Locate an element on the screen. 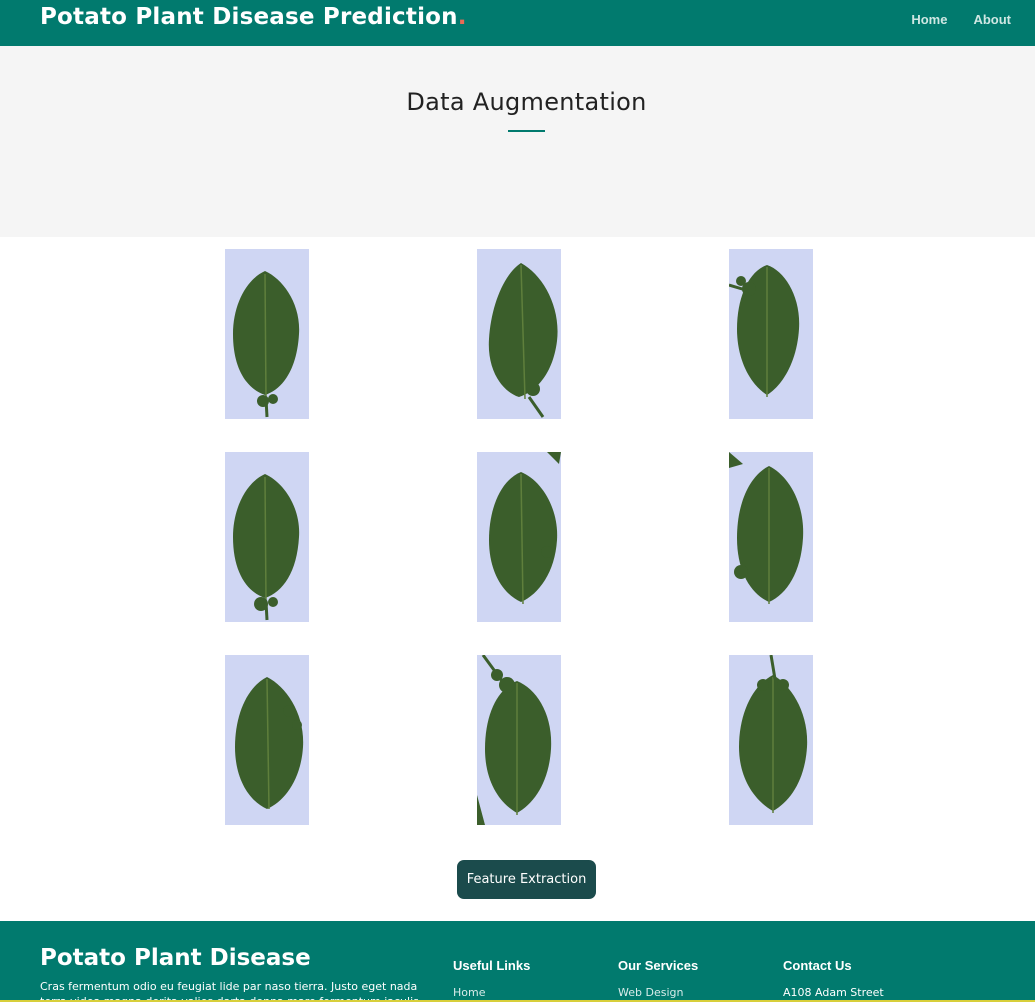  useful-links-heading: Useful Links is located at coordinates (492, 965).